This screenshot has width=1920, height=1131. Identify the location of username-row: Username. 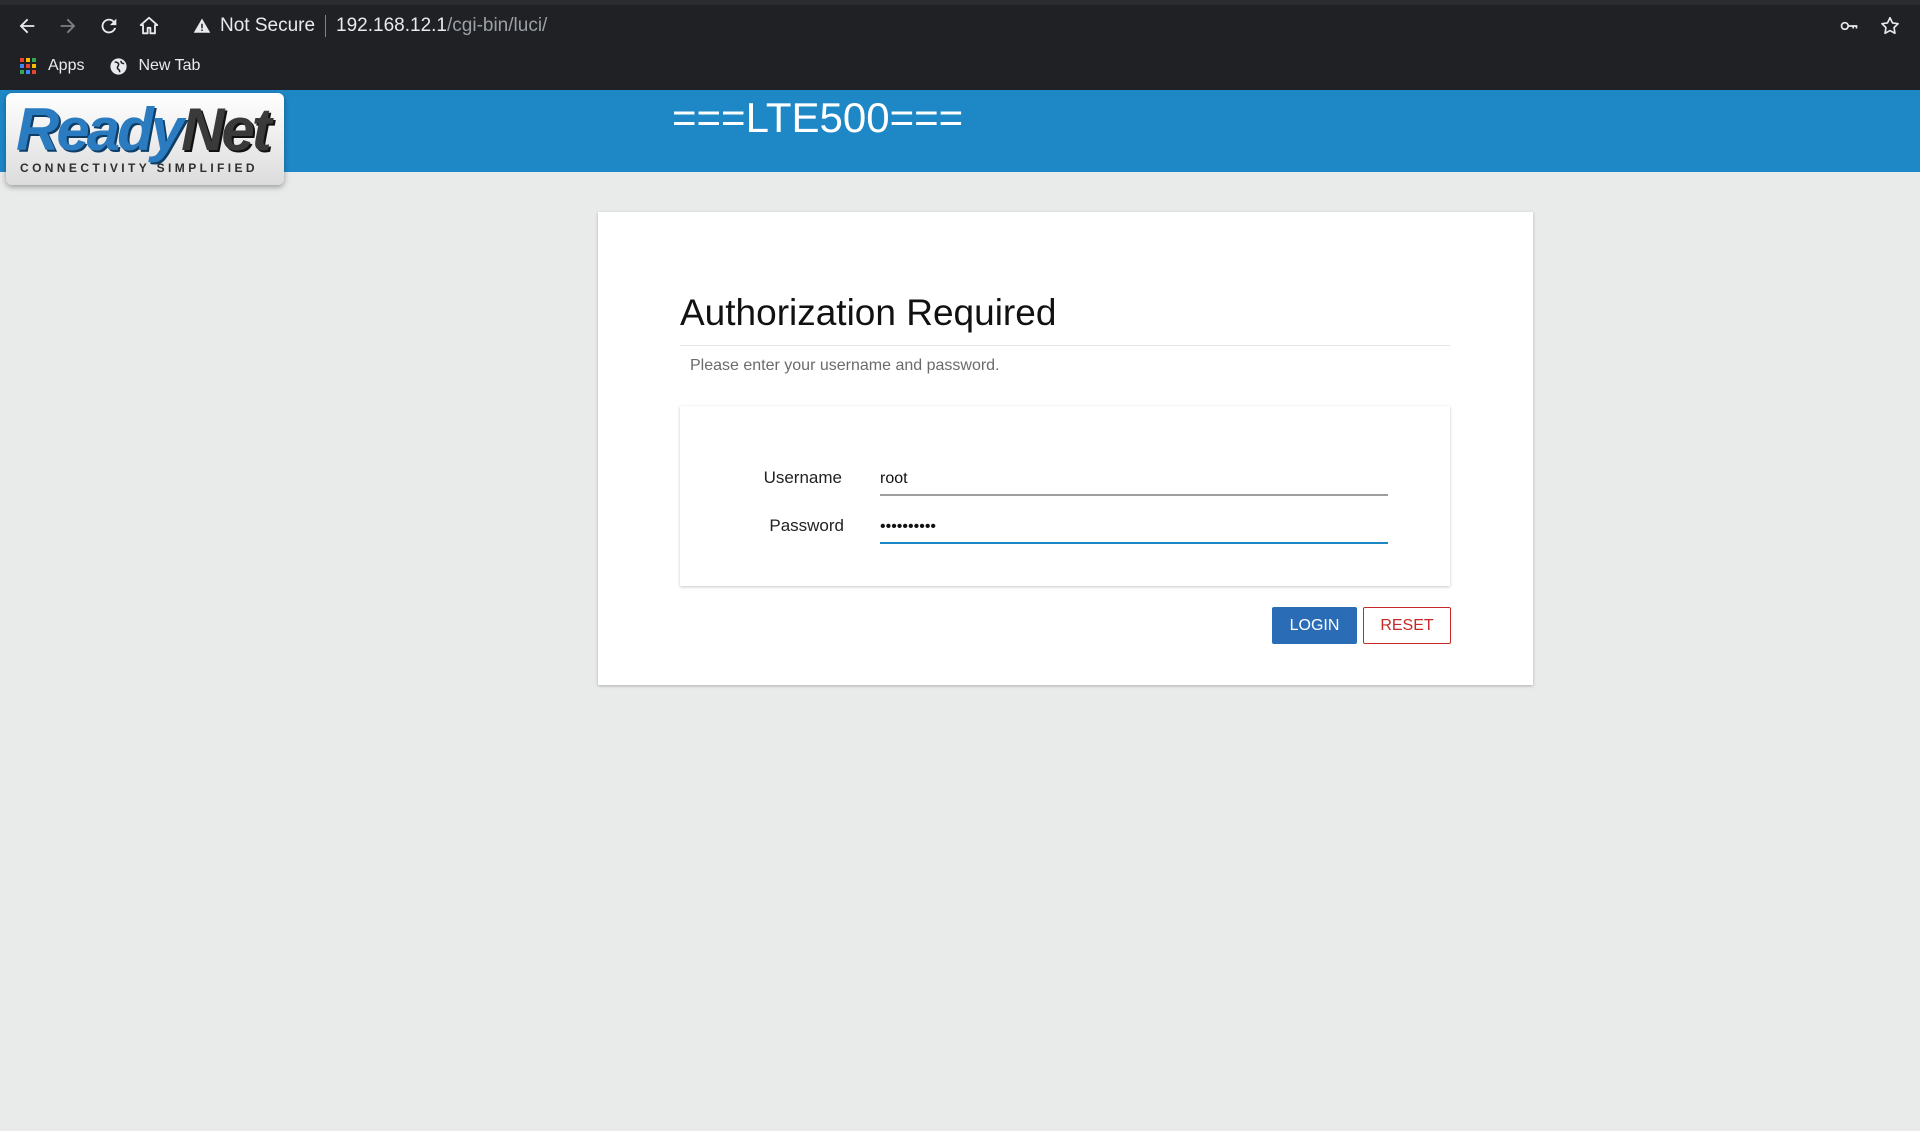
(1065, 476).